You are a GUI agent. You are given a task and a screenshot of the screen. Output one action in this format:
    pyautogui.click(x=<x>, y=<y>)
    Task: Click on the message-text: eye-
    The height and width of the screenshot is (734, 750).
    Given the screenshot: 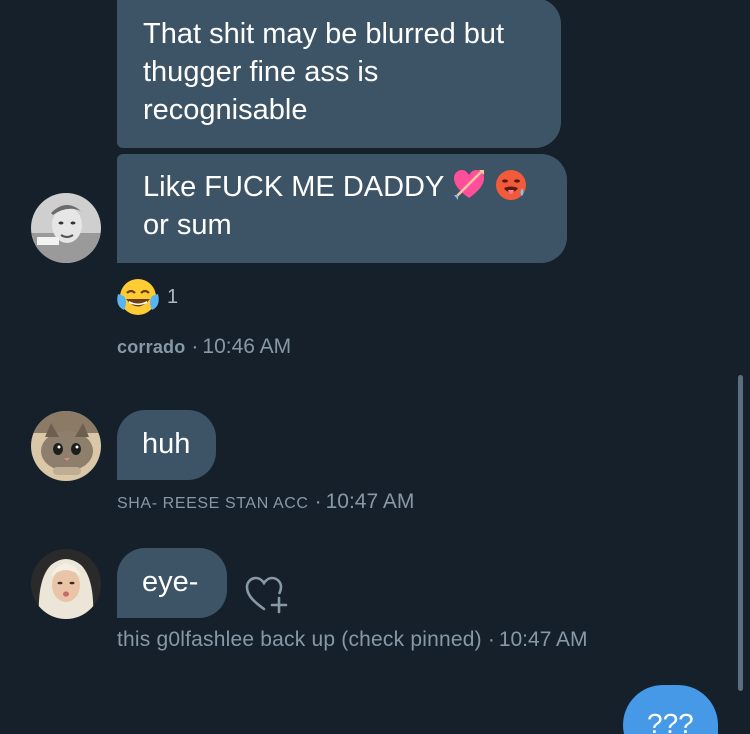 What is the action you would take?
    pyautogui.click(x=170, y=582)
    